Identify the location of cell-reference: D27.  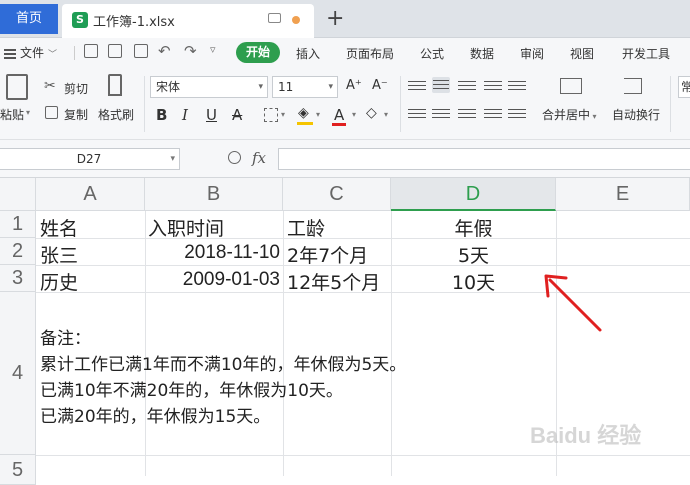
(89, 159).